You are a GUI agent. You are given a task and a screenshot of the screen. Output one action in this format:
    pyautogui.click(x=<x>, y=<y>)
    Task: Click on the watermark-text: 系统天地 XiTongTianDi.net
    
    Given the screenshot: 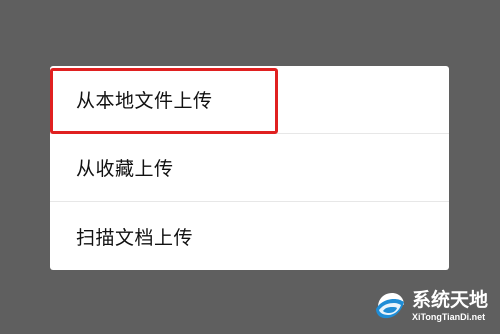 What is the action you would take?
    pyautogui.click(x=450, y=305)
    